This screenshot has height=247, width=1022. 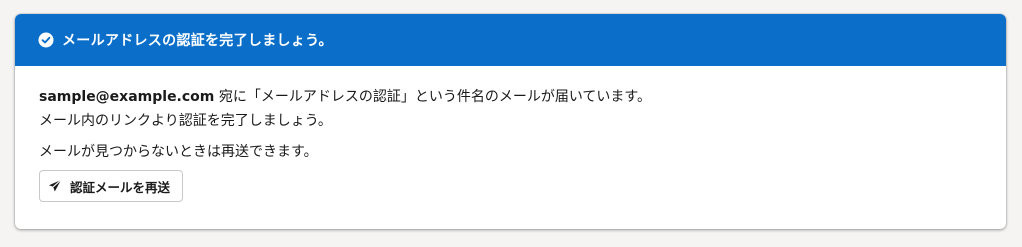 I want to click on message-line-2: メール内のリンクより認証を完了しましょう。, so click(x=185, y=121).